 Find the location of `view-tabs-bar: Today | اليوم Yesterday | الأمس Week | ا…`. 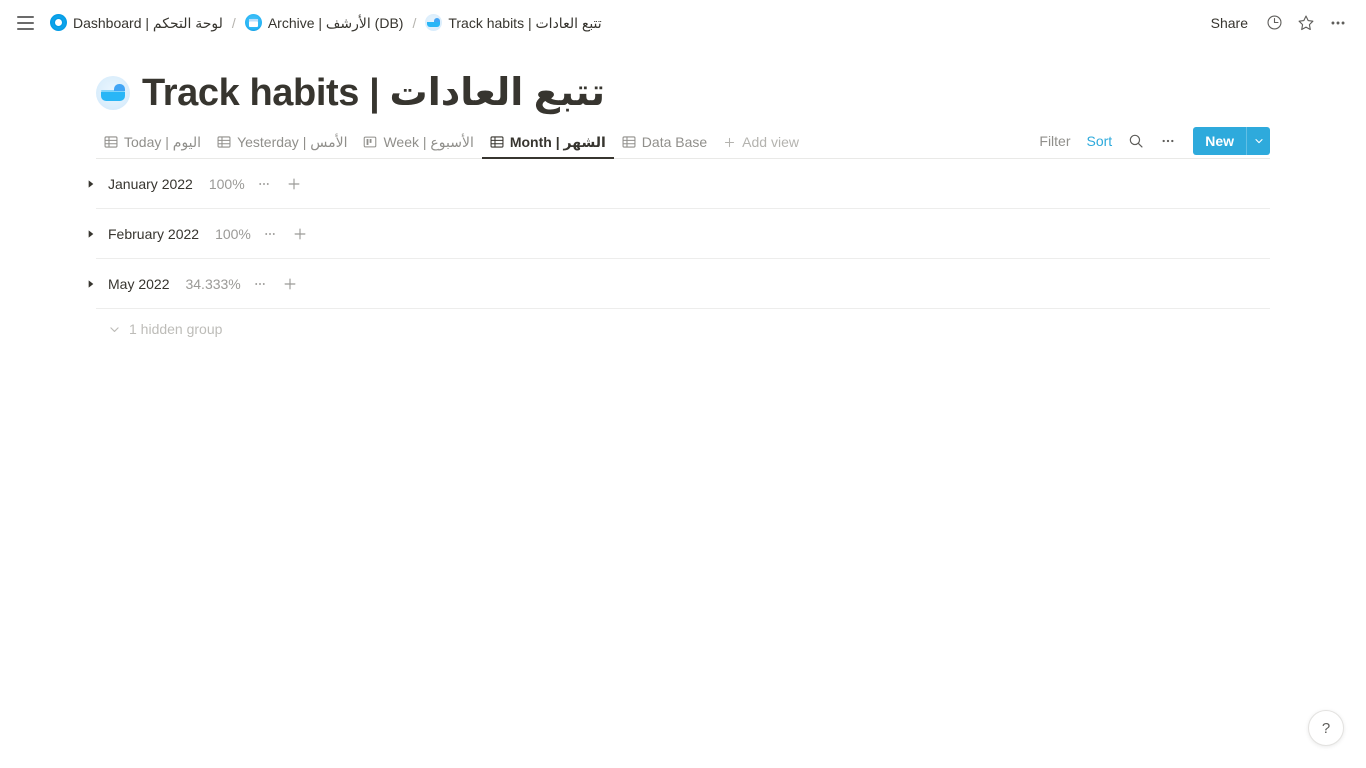

view-tabs-bar: Today | اليوم Yesterday | الأمس Week | ا… is located at coordinates (683, 143).